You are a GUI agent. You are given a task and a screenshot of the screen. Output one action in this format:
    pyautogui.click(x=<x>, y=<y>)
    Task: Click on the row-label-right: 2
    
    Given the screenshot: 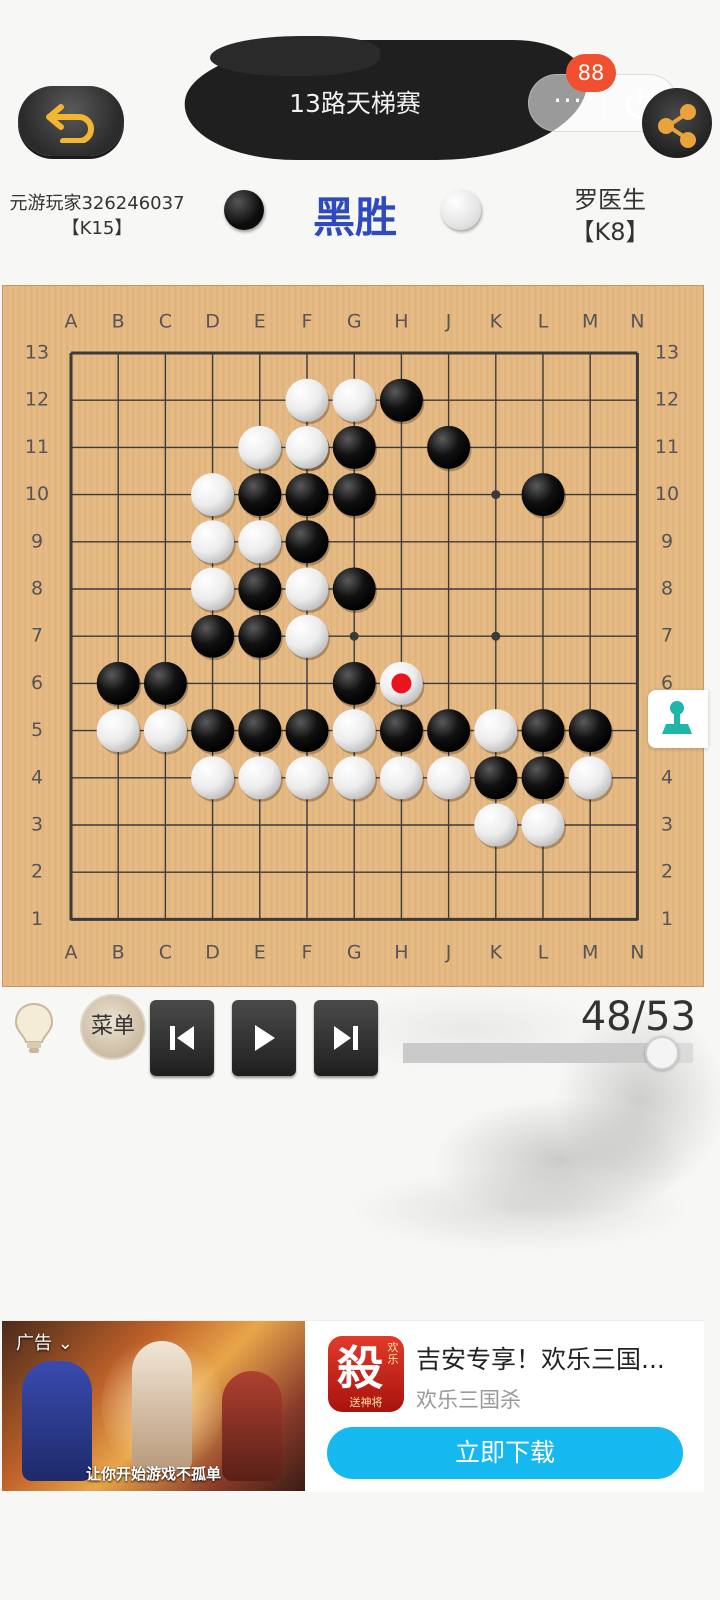 What is the action you would take?
    pyautogui.click(x=667, y=872)
    